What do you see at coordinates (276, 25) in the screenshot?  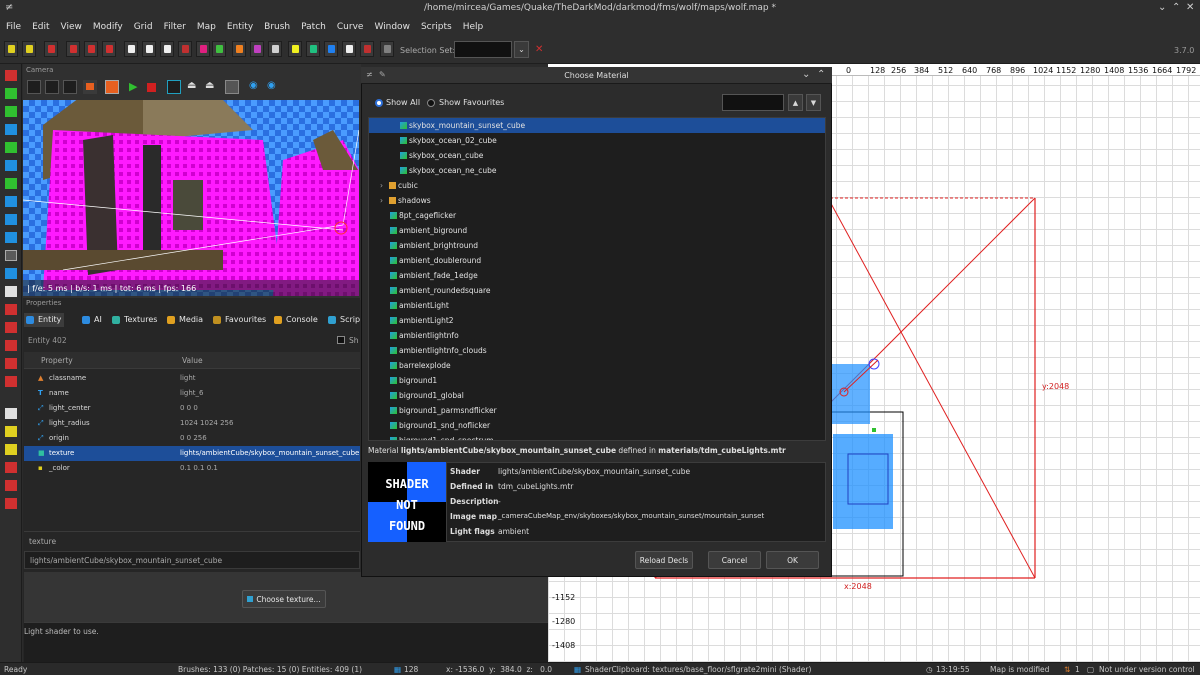 I see `menu-brush: Brush` at bounding box center [276, 25].